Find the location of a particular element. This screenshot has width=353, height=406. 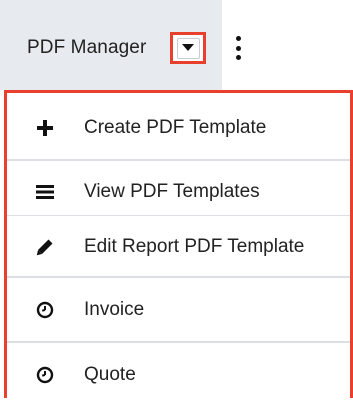

menu-item-label: Quote is located at coordinates (110, 374).